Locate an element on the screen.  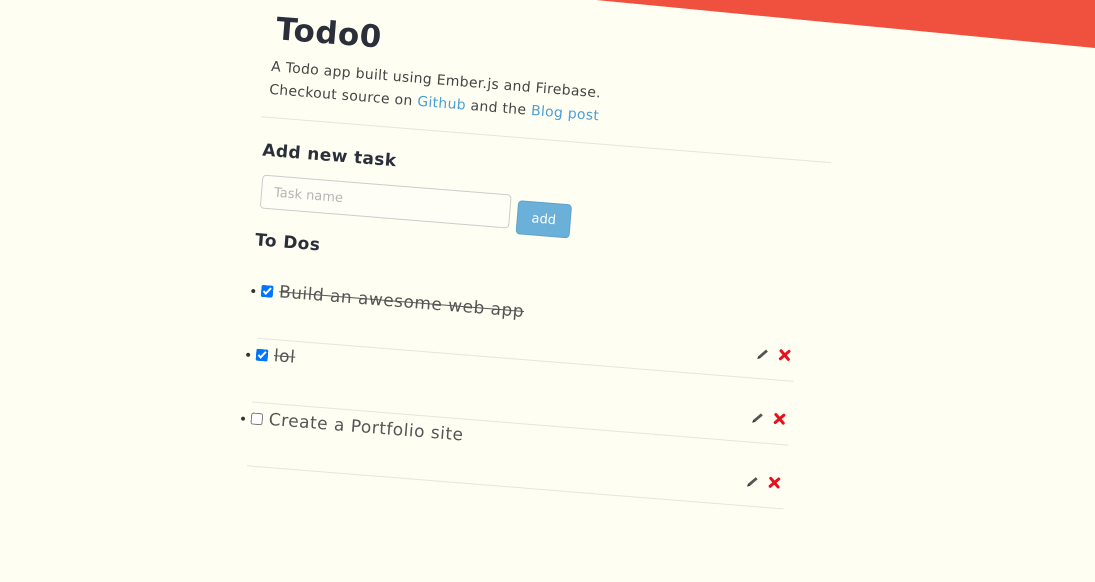
todos-heading: To Dos is located at coordinates (288, 243).